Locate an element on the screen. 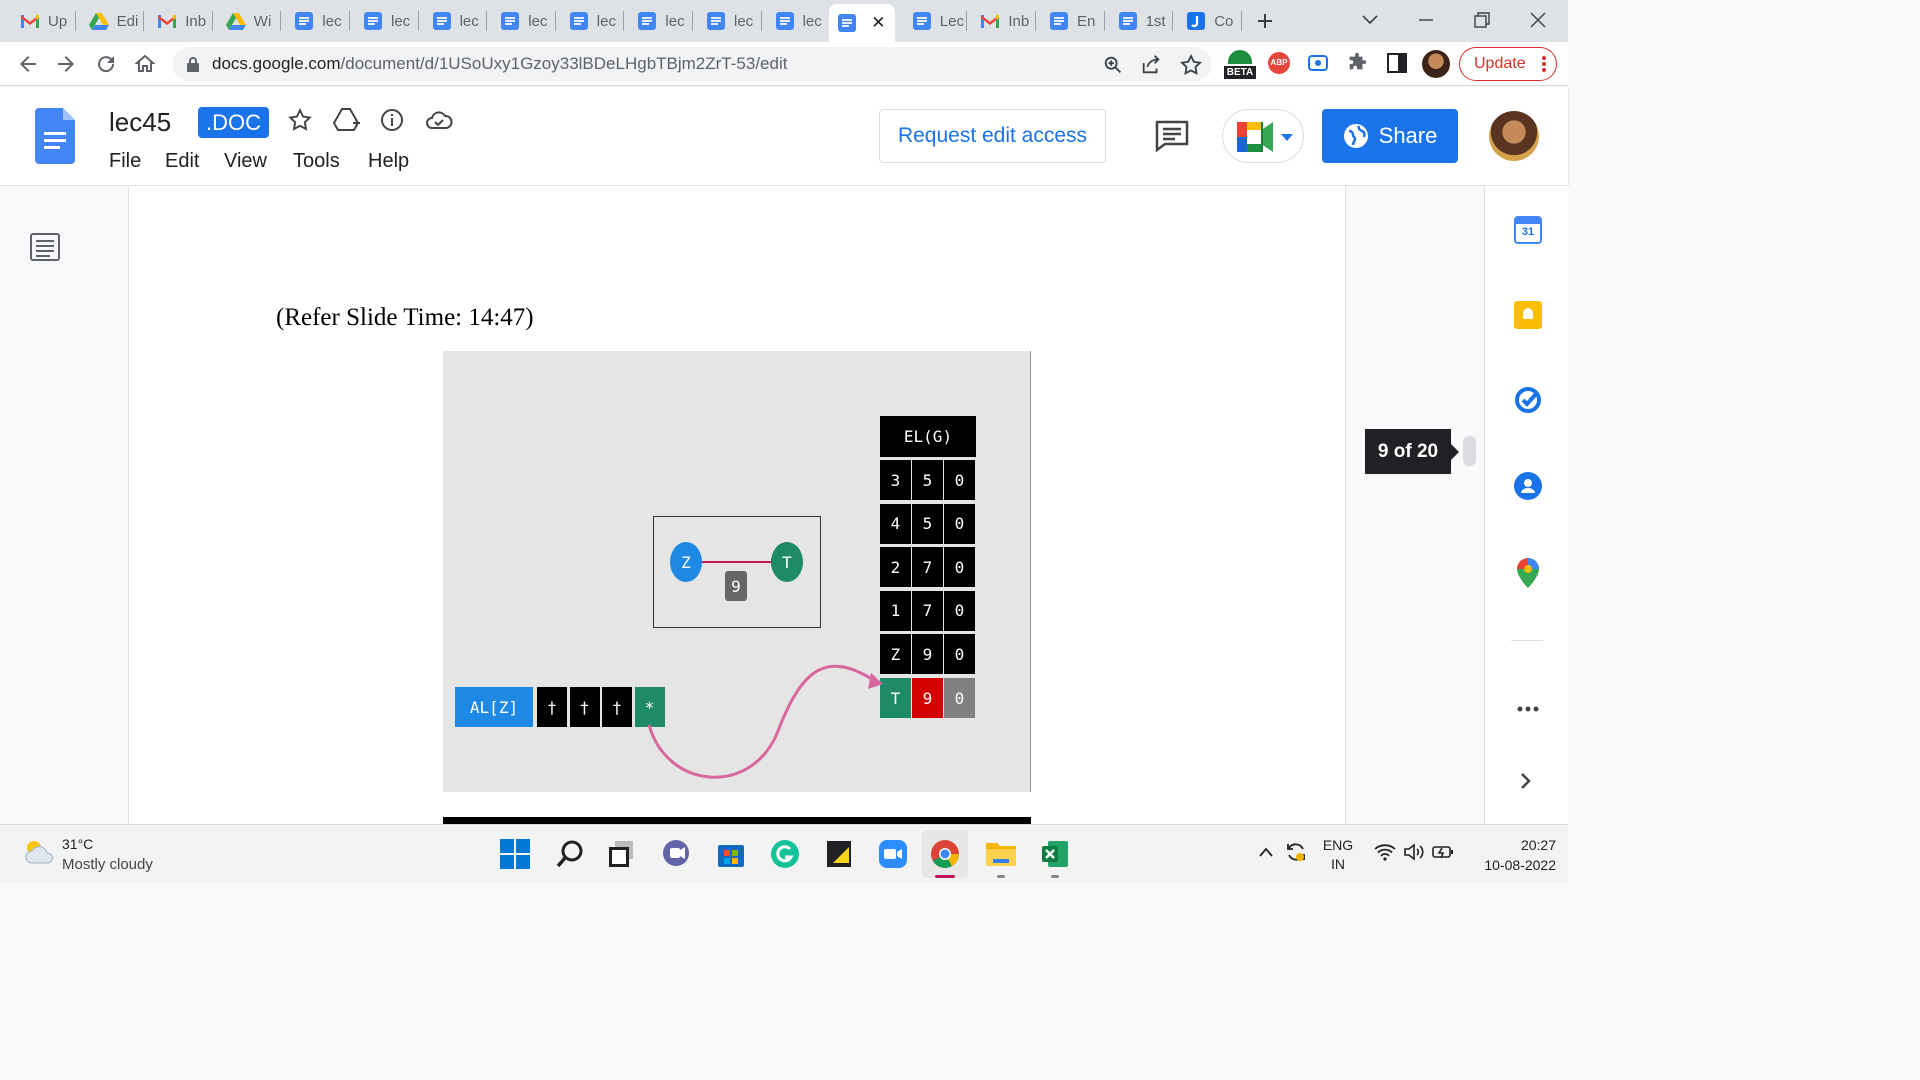 The height and width of the screenshot is (1080, 1920). browser-tab: 1st is located at coordinates (1140, 21).